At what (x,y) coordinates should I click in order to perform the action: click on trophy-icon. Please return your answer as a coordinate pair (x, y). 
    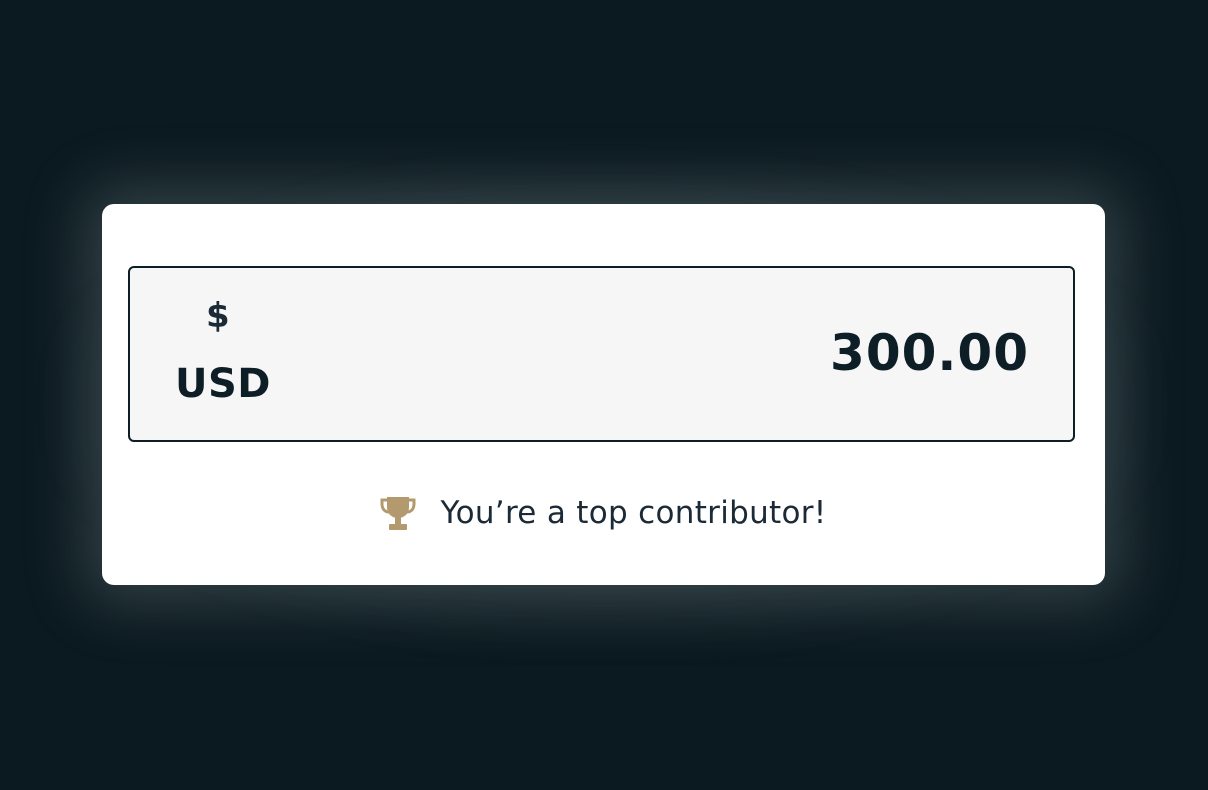
    Looking at the image, I should click on (398, 513).